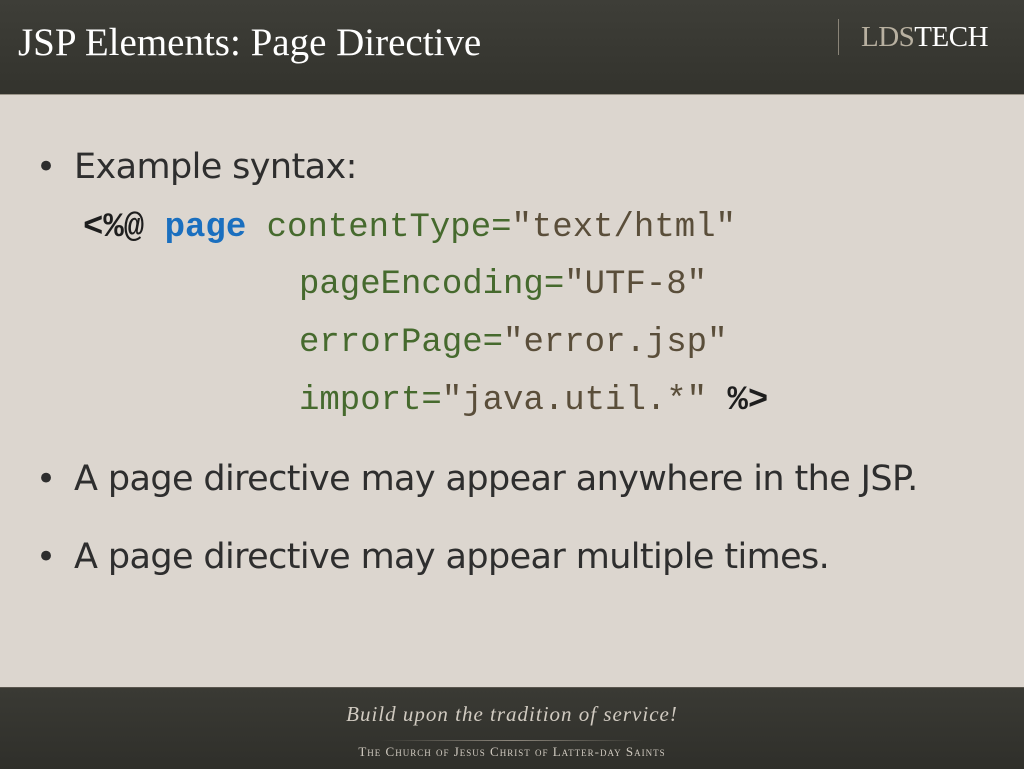 This screenshot has width=1024, height=769. Describe the element at coordinates (379, 228) in the screenshot. I see `code-attr: contentType` at that location.